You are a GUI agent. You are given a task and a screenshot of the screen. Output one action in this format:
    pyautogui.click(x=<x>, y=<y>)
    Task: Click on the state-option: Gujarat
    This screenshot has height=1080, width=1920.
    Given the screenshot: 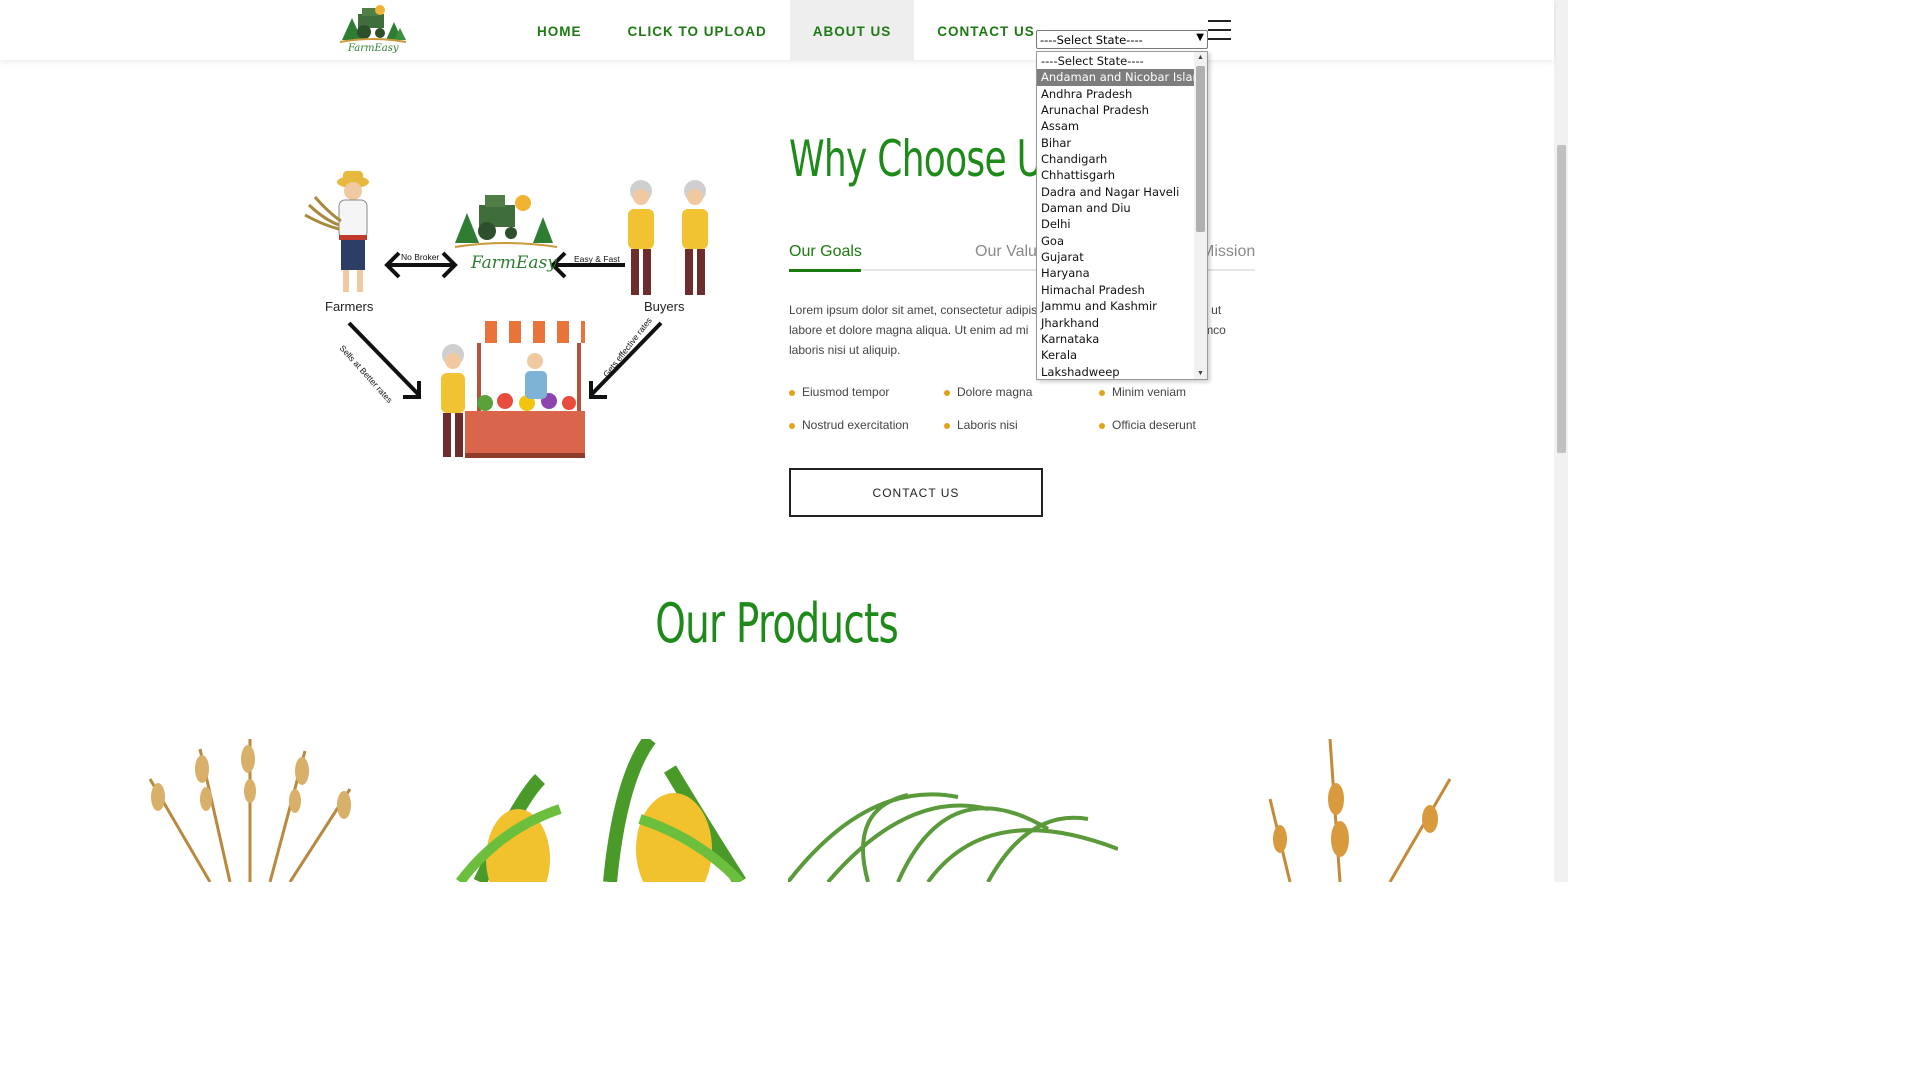 What is the action you would take?
    pyautogui.click(x=1116, y=257)
    